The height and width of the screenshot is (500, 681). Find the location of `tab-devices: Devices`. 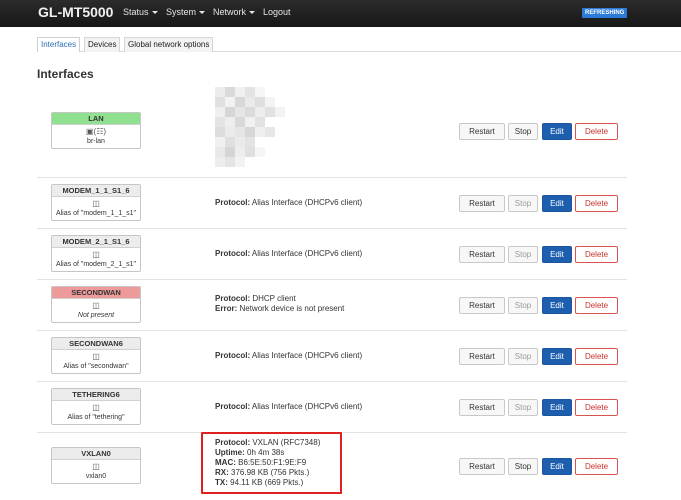

tab-devices: Devices is located at coordinates (102, 44).